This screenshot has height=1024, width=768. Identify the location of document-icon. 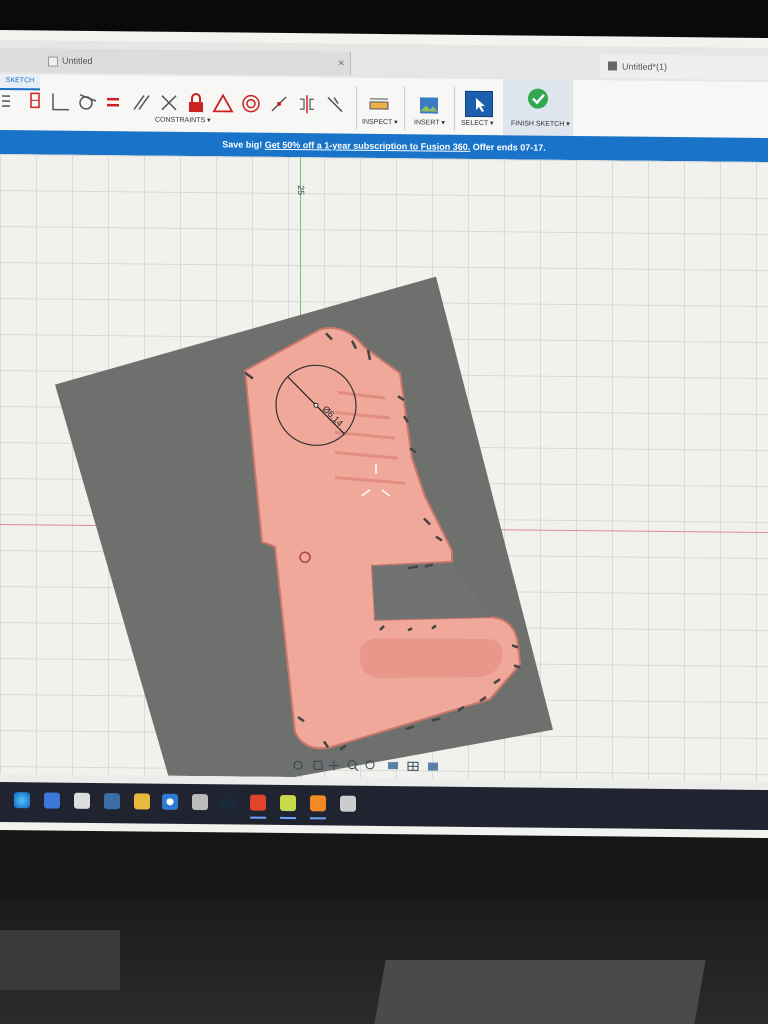
(53, 61).